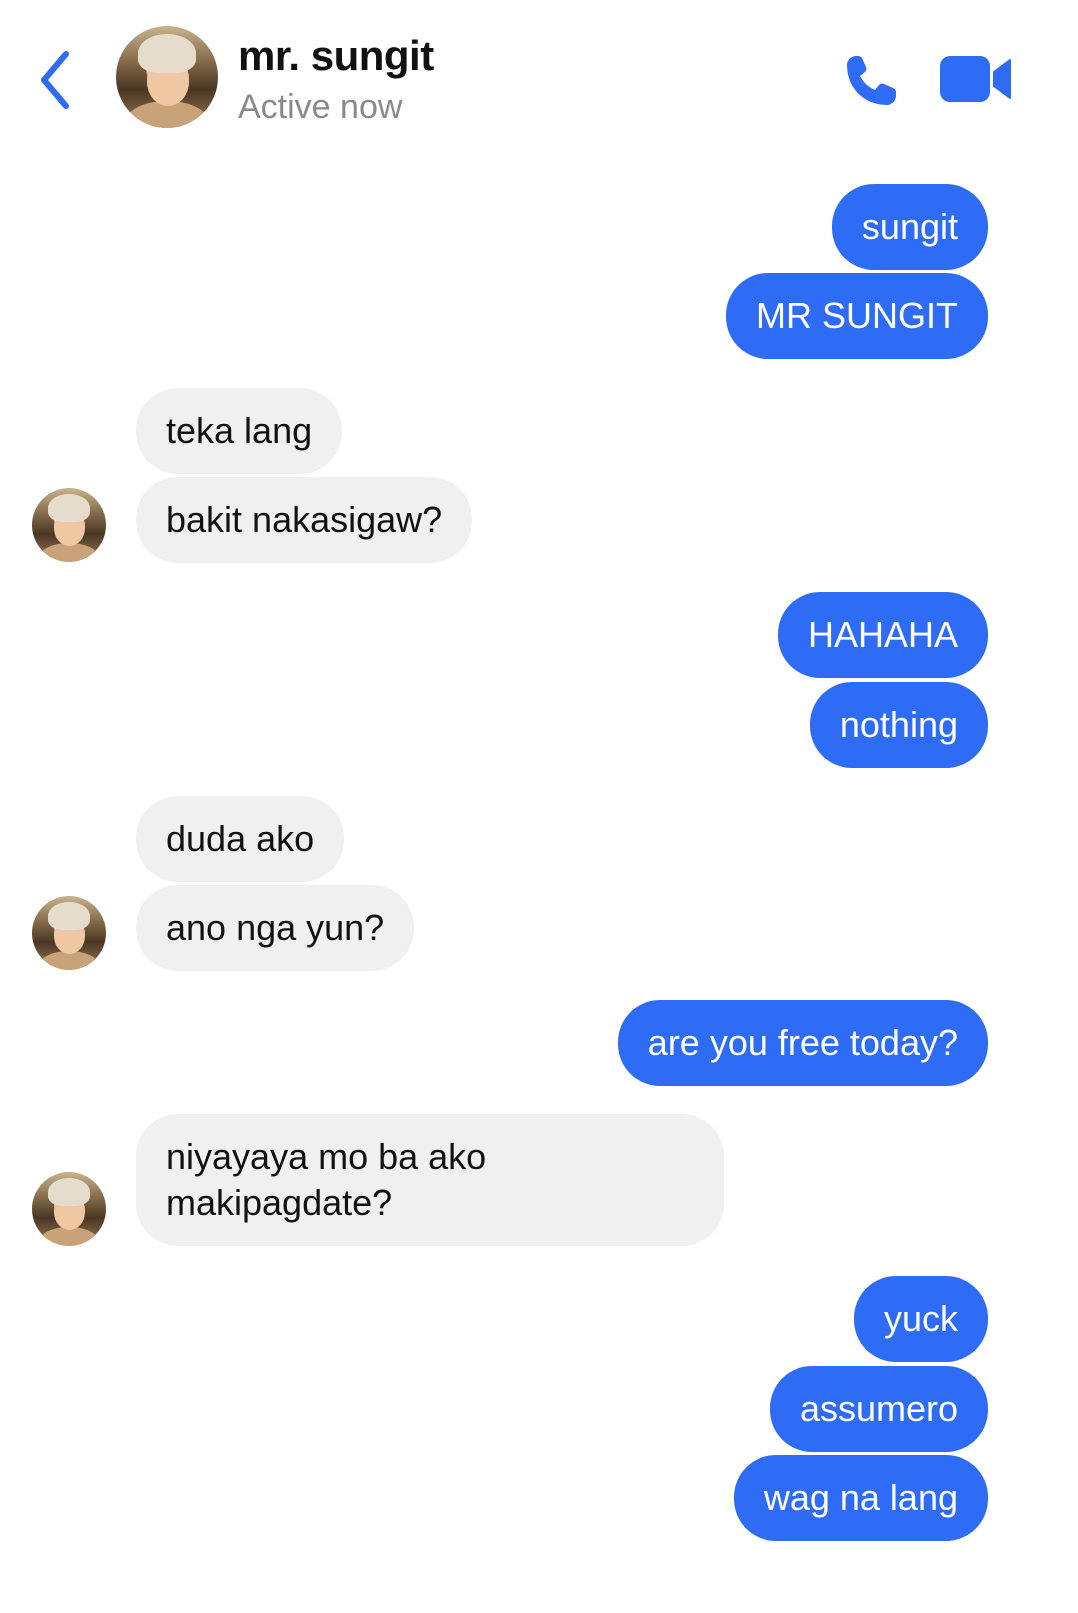 This screenshot has width=1078, height=1613. What do you see at coordinates (920, 1319) in the screenshot?
I see `sent-message: yuck` at bounding box center [920, 1319].